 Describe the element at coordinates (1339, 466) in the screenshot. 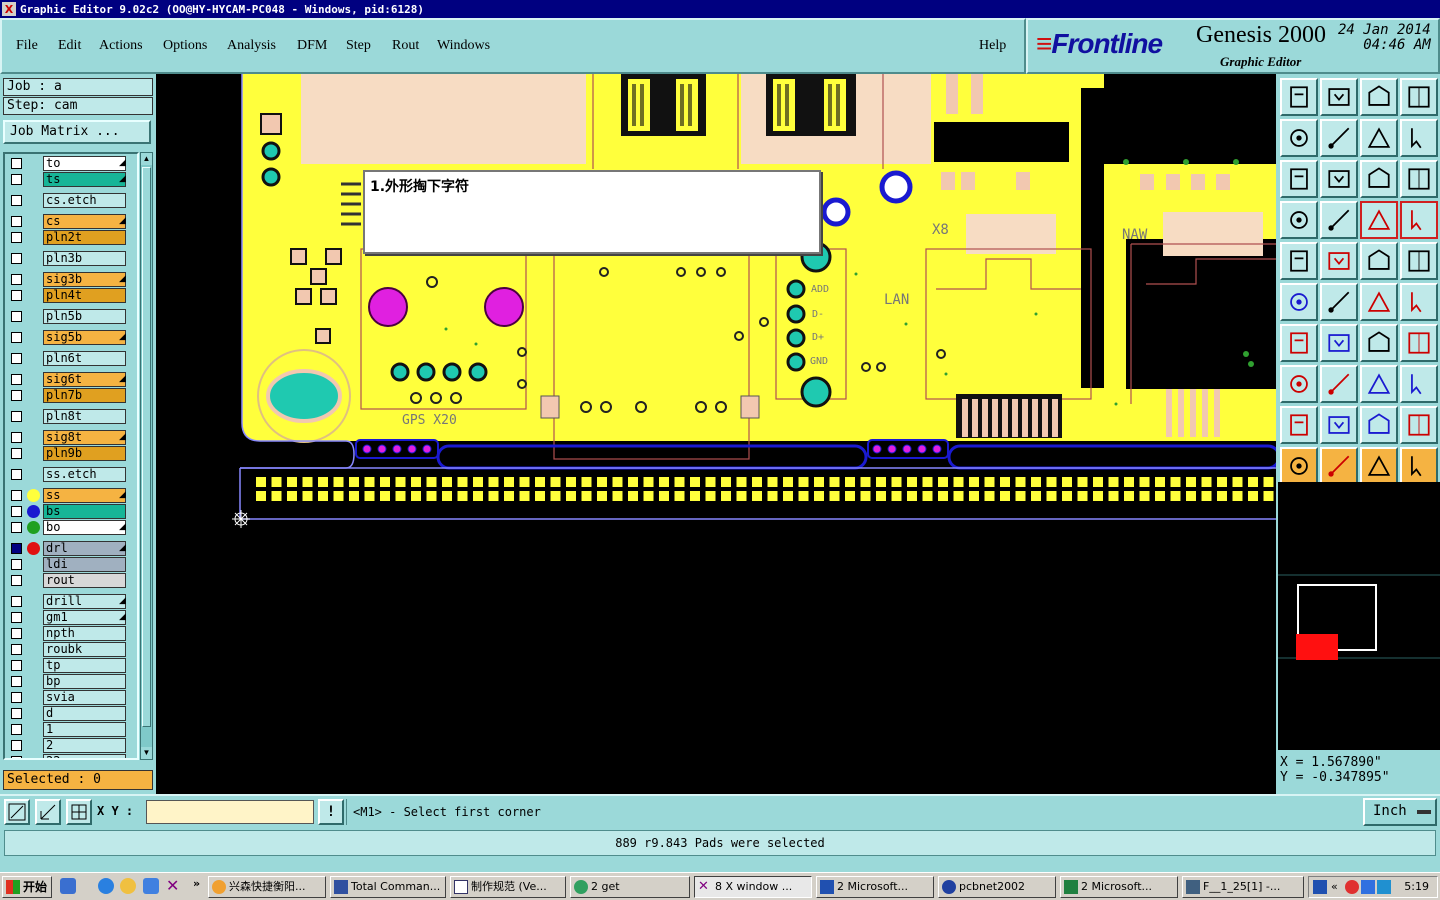

I see `pointer-box-icon` at that location.